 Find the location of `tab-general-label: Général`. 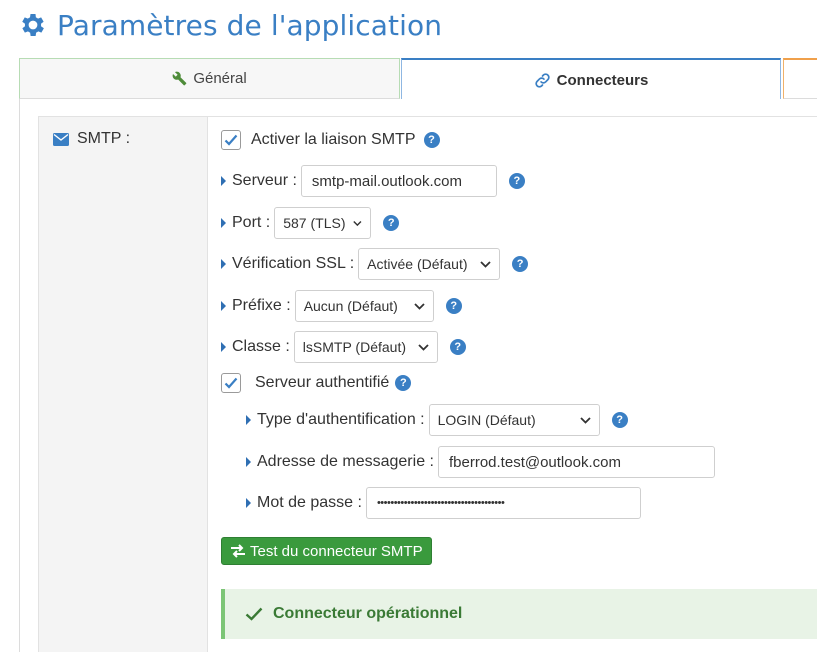

tab-general-label: Général is located at coordinates (220, 78).